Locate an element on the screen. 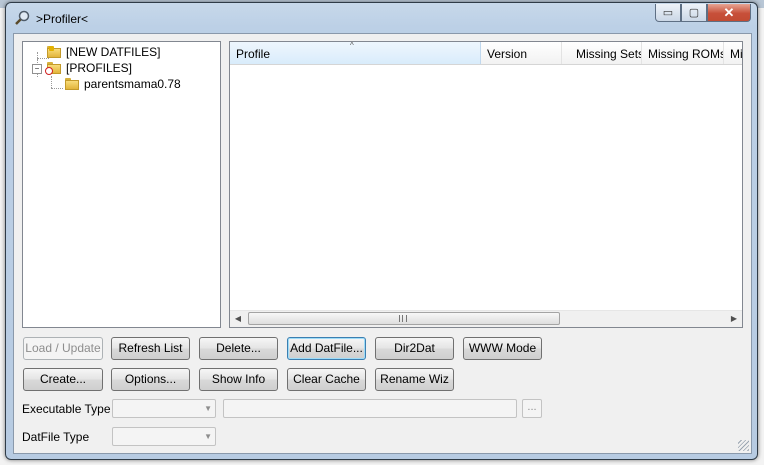 The width and height of the screenshot is (764, 465). column-label: Profile is located at coordinates (253, 54).